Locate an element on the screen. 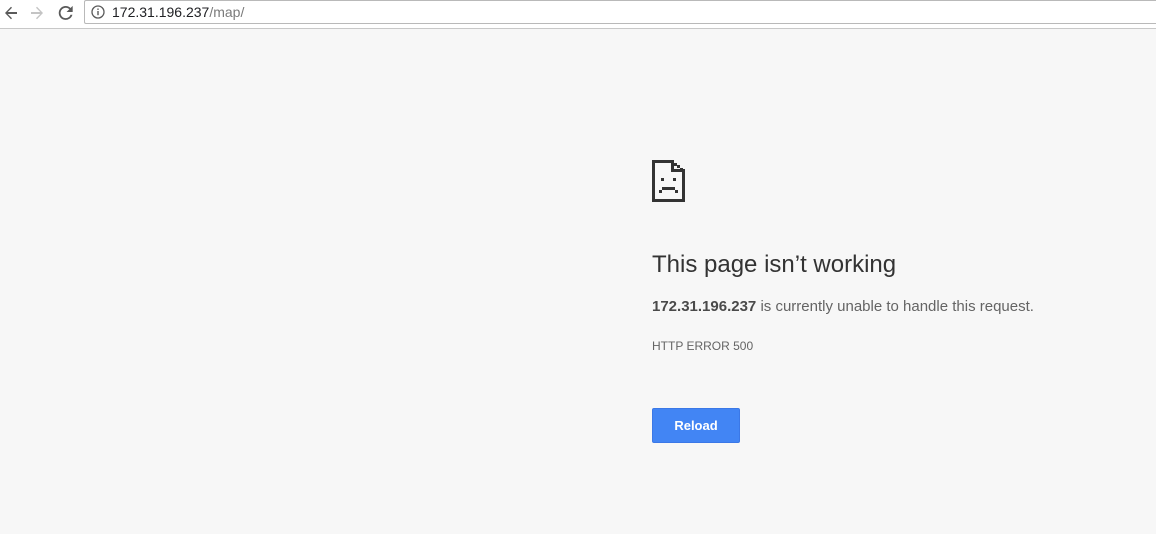 Image resolution: width=1156 pixels, height=534 pixels. error-host: 172.31.196.237 is located at coordinates (704, 306).